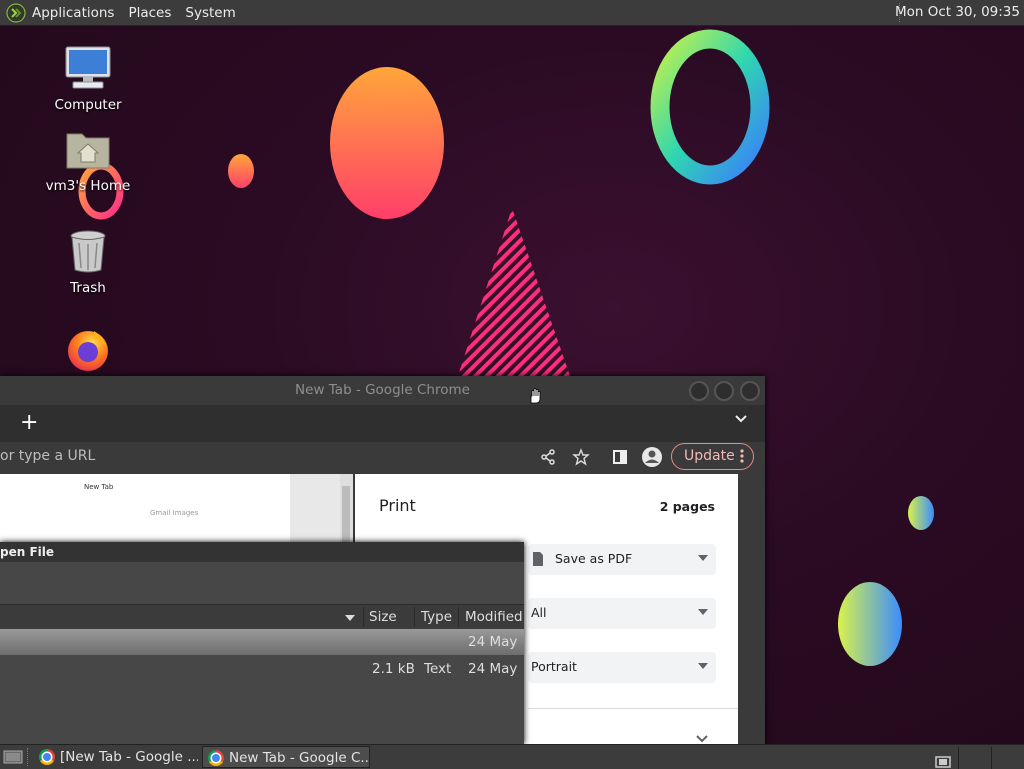  Describe the element at coordinates (210, 13) in the screenshot. I see `menu-system: System` at that location.